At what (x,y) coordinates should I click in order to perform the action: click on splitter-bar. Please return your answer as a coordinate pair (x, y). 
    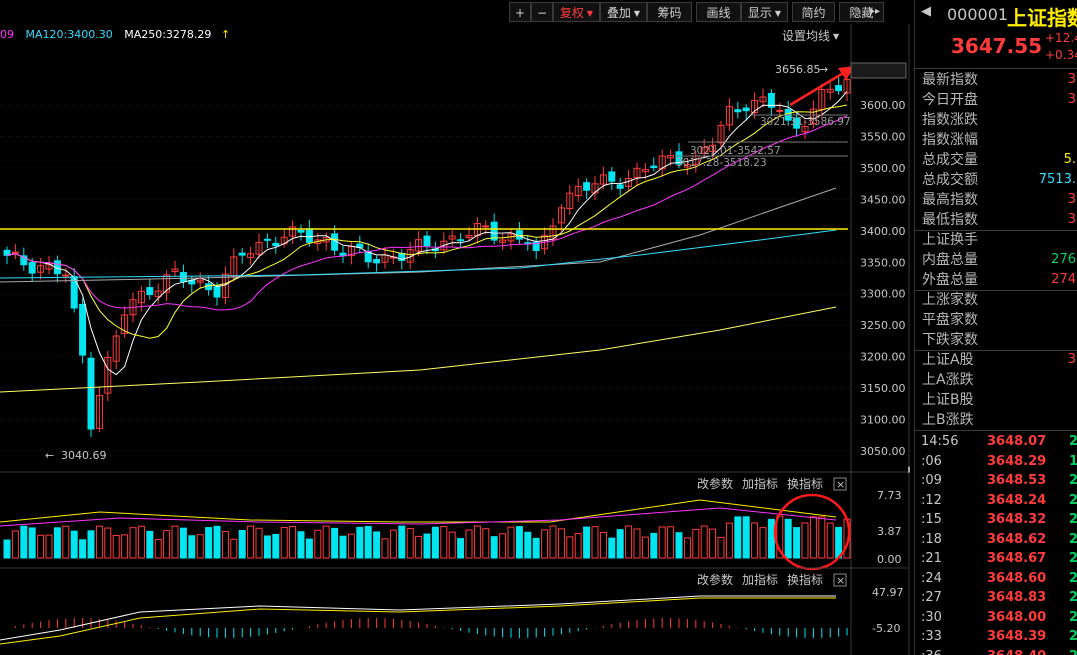
    Looking at the image, I should click on (909, 339).